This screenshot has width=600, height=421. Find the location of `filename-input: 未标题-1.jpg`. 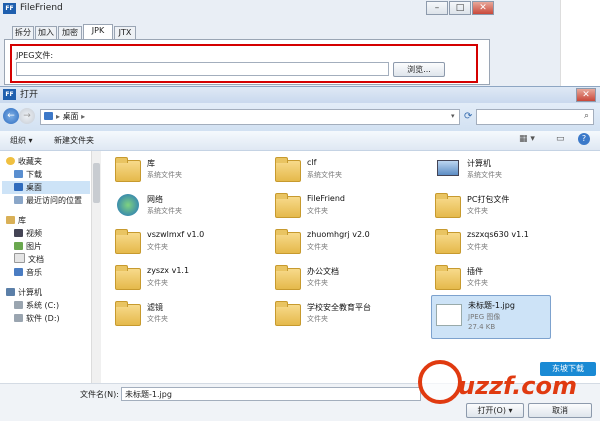

filename-input: 未标题-1.jpg is located at coordinates (271, 394).